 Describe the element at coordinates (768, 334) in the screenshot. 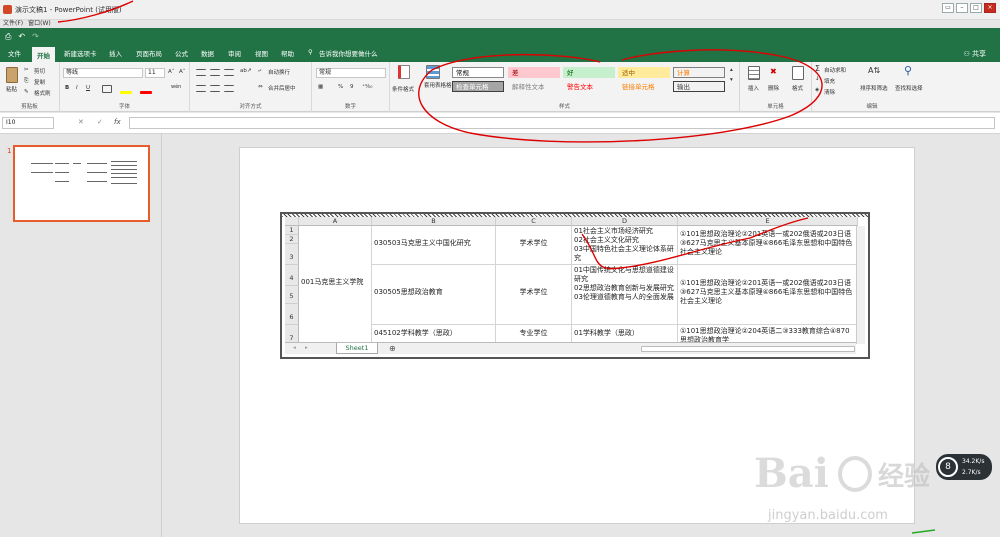

I see `cell-exams: ①101思想政治理论②204英语二③333教育综合④870思想政治教育学` at that location.